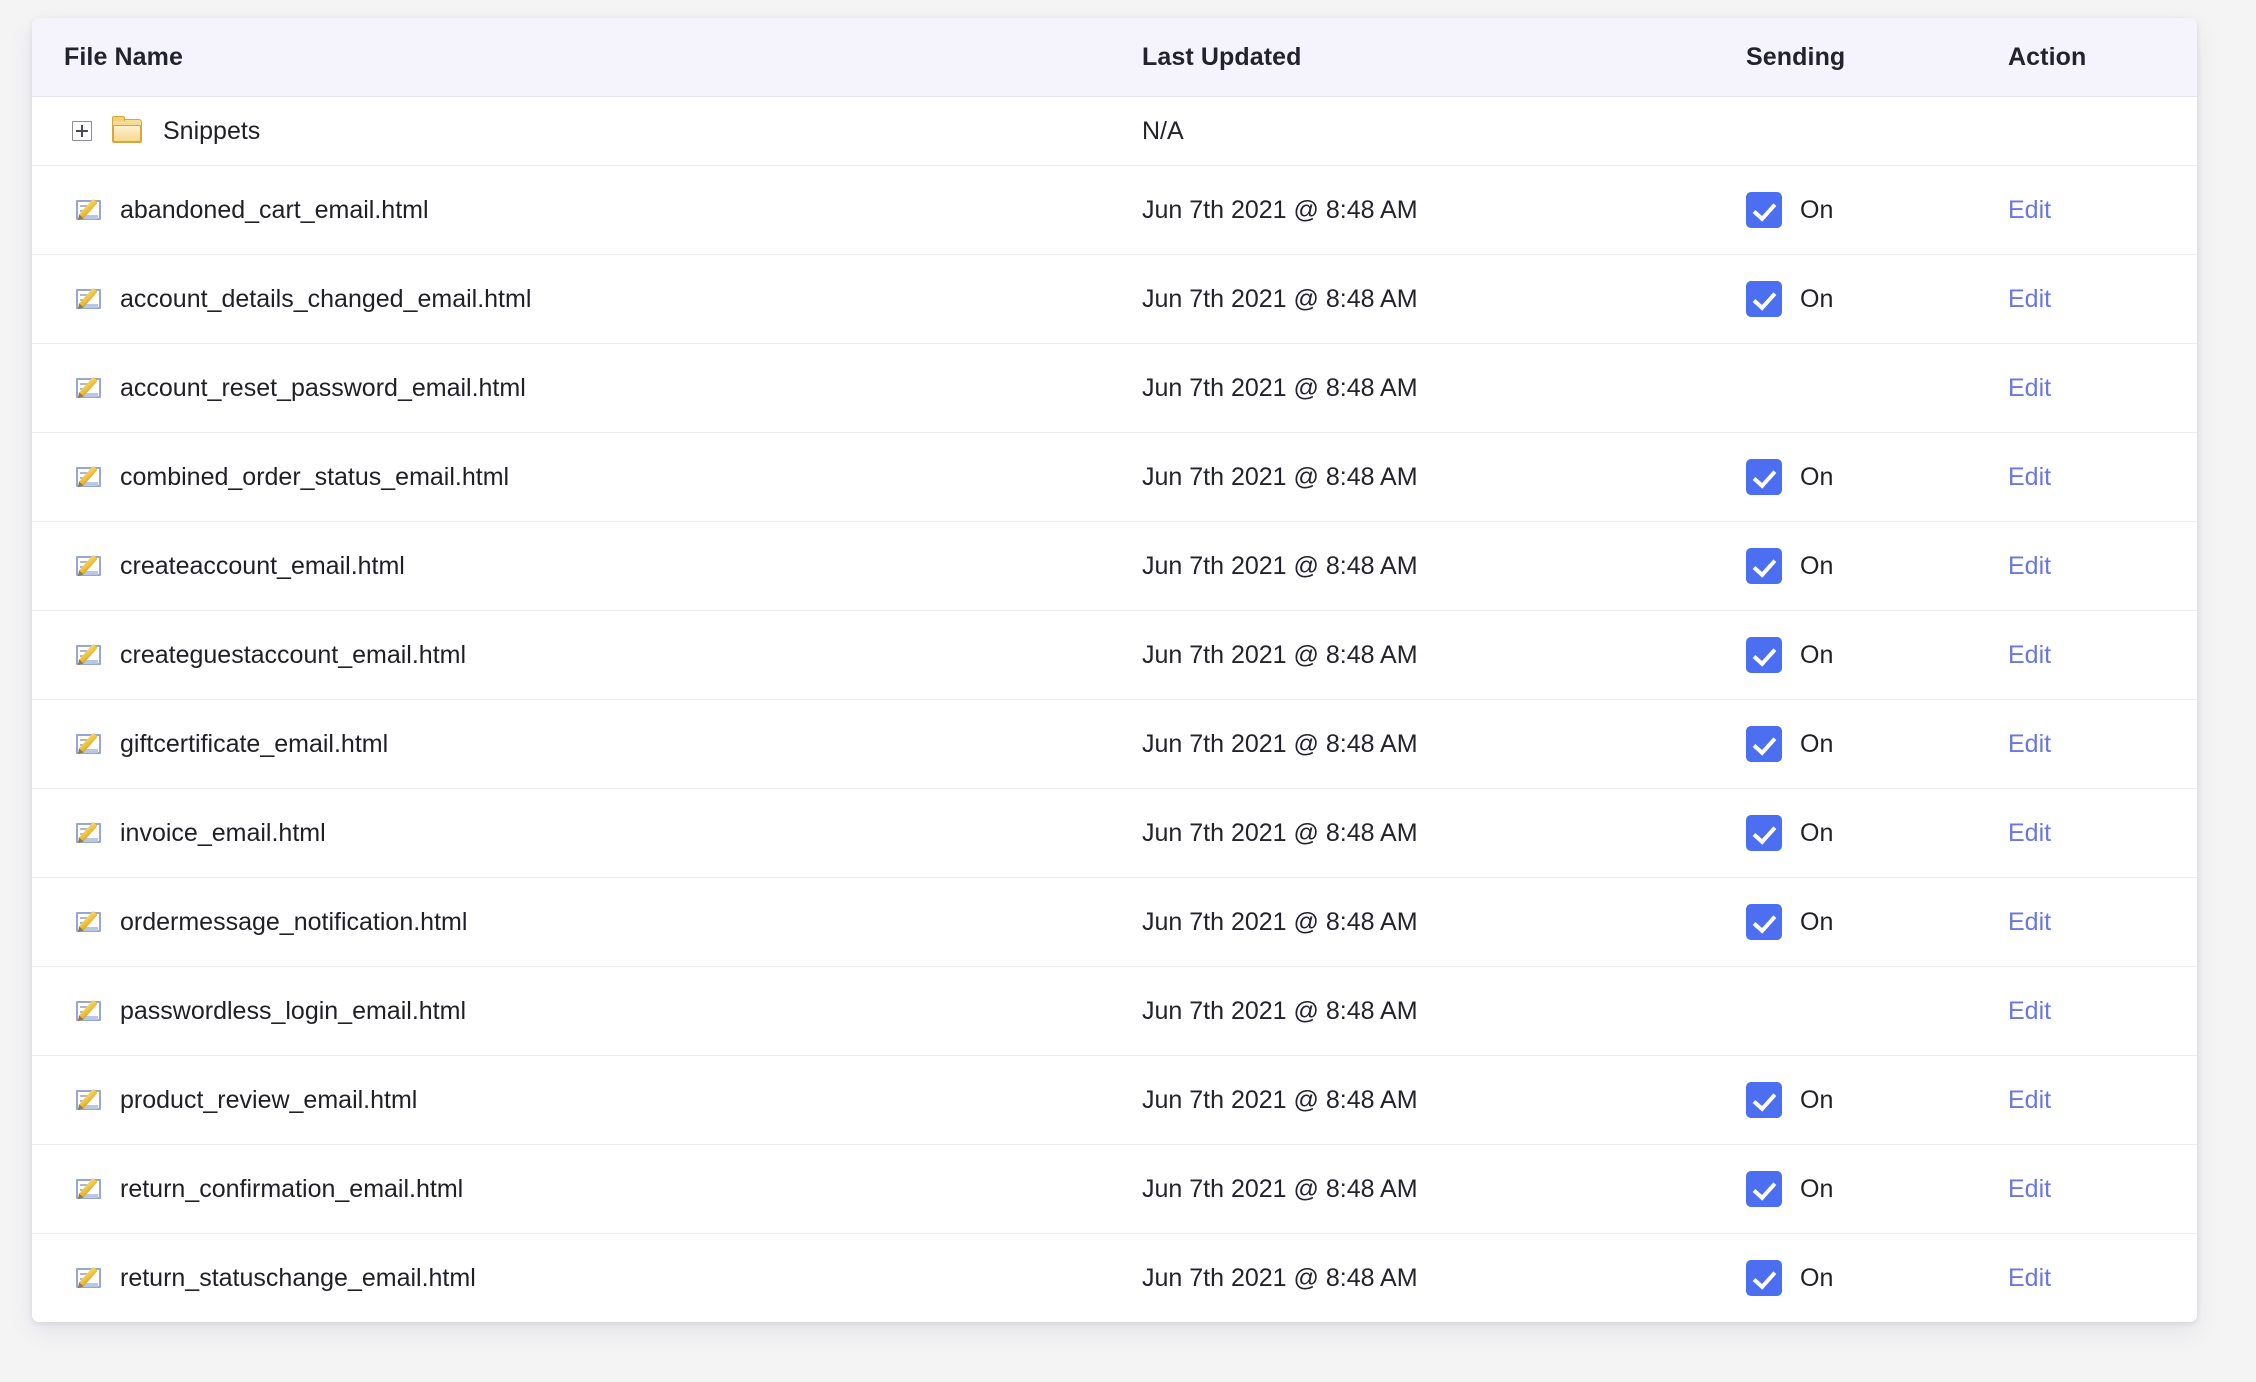 The height and width of the screenshot is (1382, 2256). What do you see at coordinates (588, 1100) in the screenshot?
I see `file-cell-inner: product_review_email.html` at bounding box center [588, 1100].